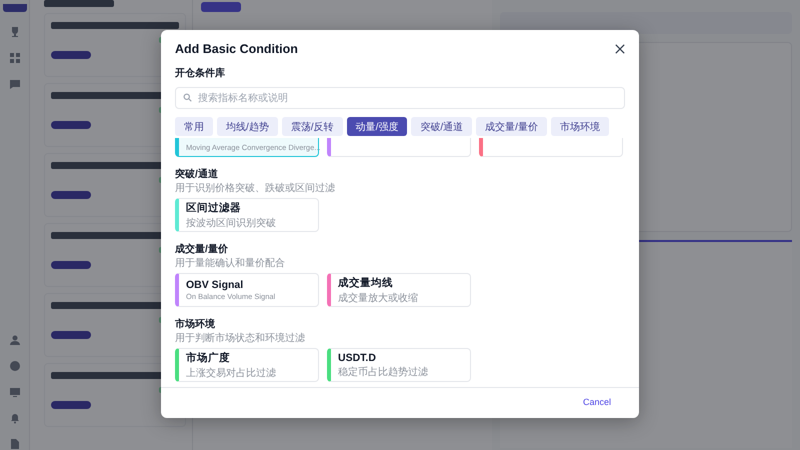 Image resolution: width=800 pixels, height=450 pixels. Describe the element at coordinates (202, 249) in the screenshot. I see `section-title: 成交量/量价` at that location.